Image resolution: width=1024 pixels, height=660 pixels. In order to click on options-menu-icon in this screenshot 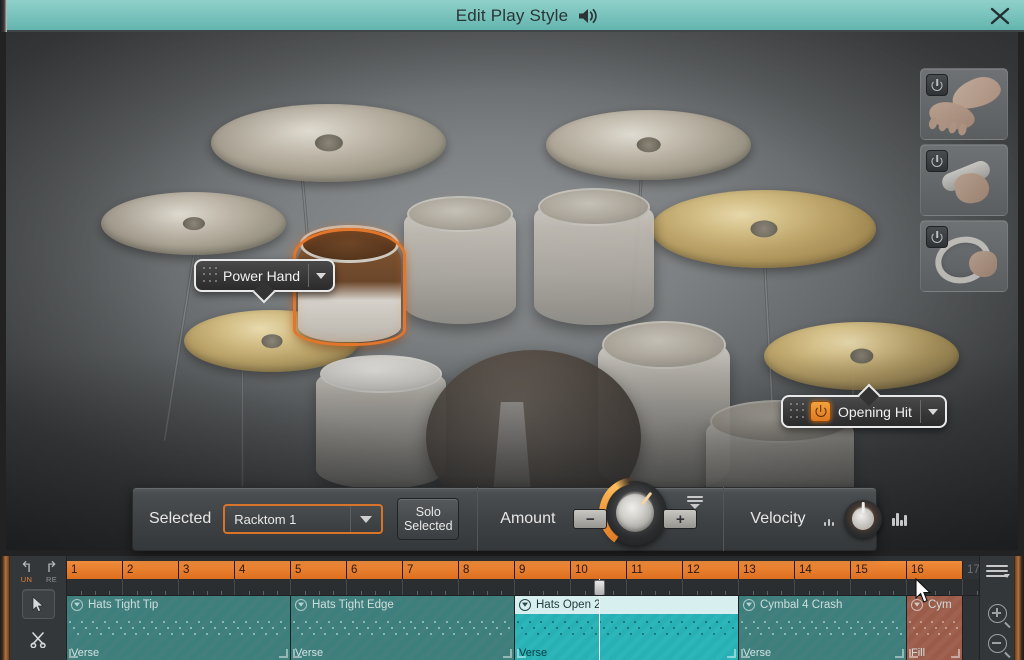, I will do `click(695, 502)`.